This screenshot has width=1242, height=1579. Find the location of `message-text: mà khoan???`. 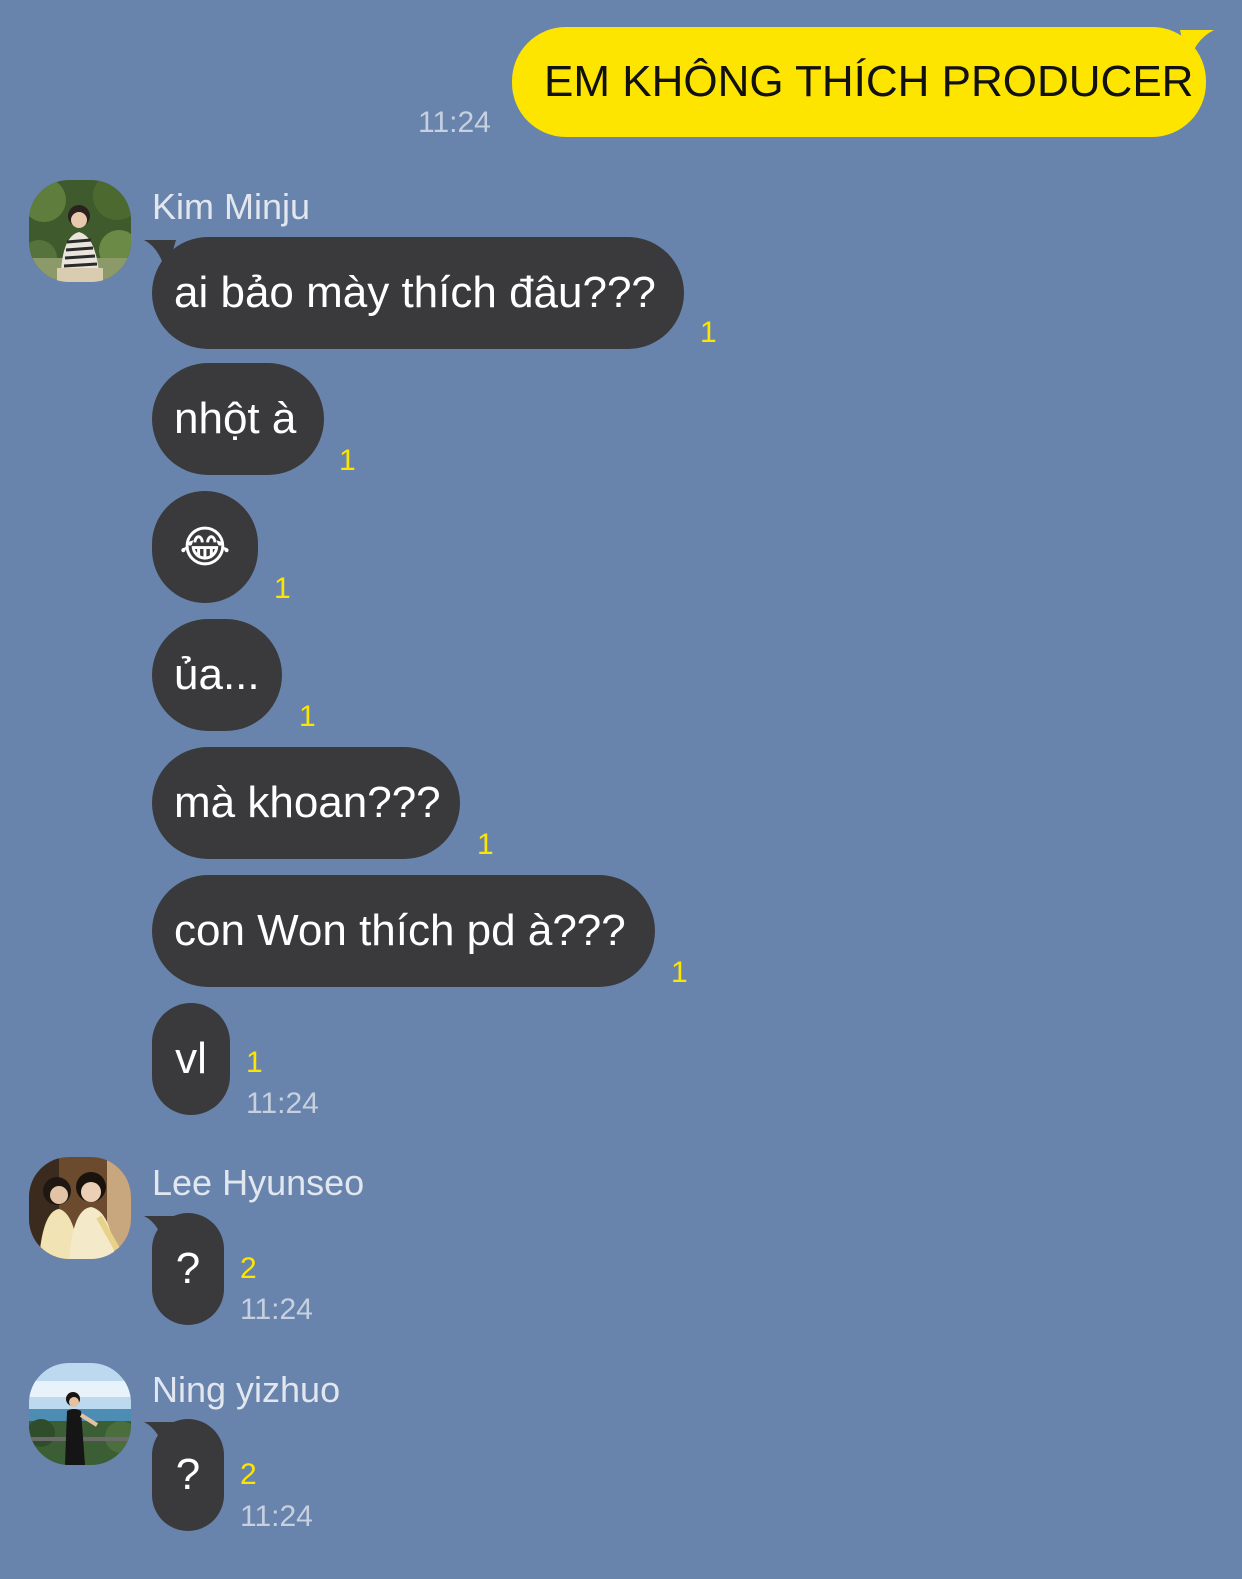

message-text: mà khoan??? is located at coordinates (307, 802).